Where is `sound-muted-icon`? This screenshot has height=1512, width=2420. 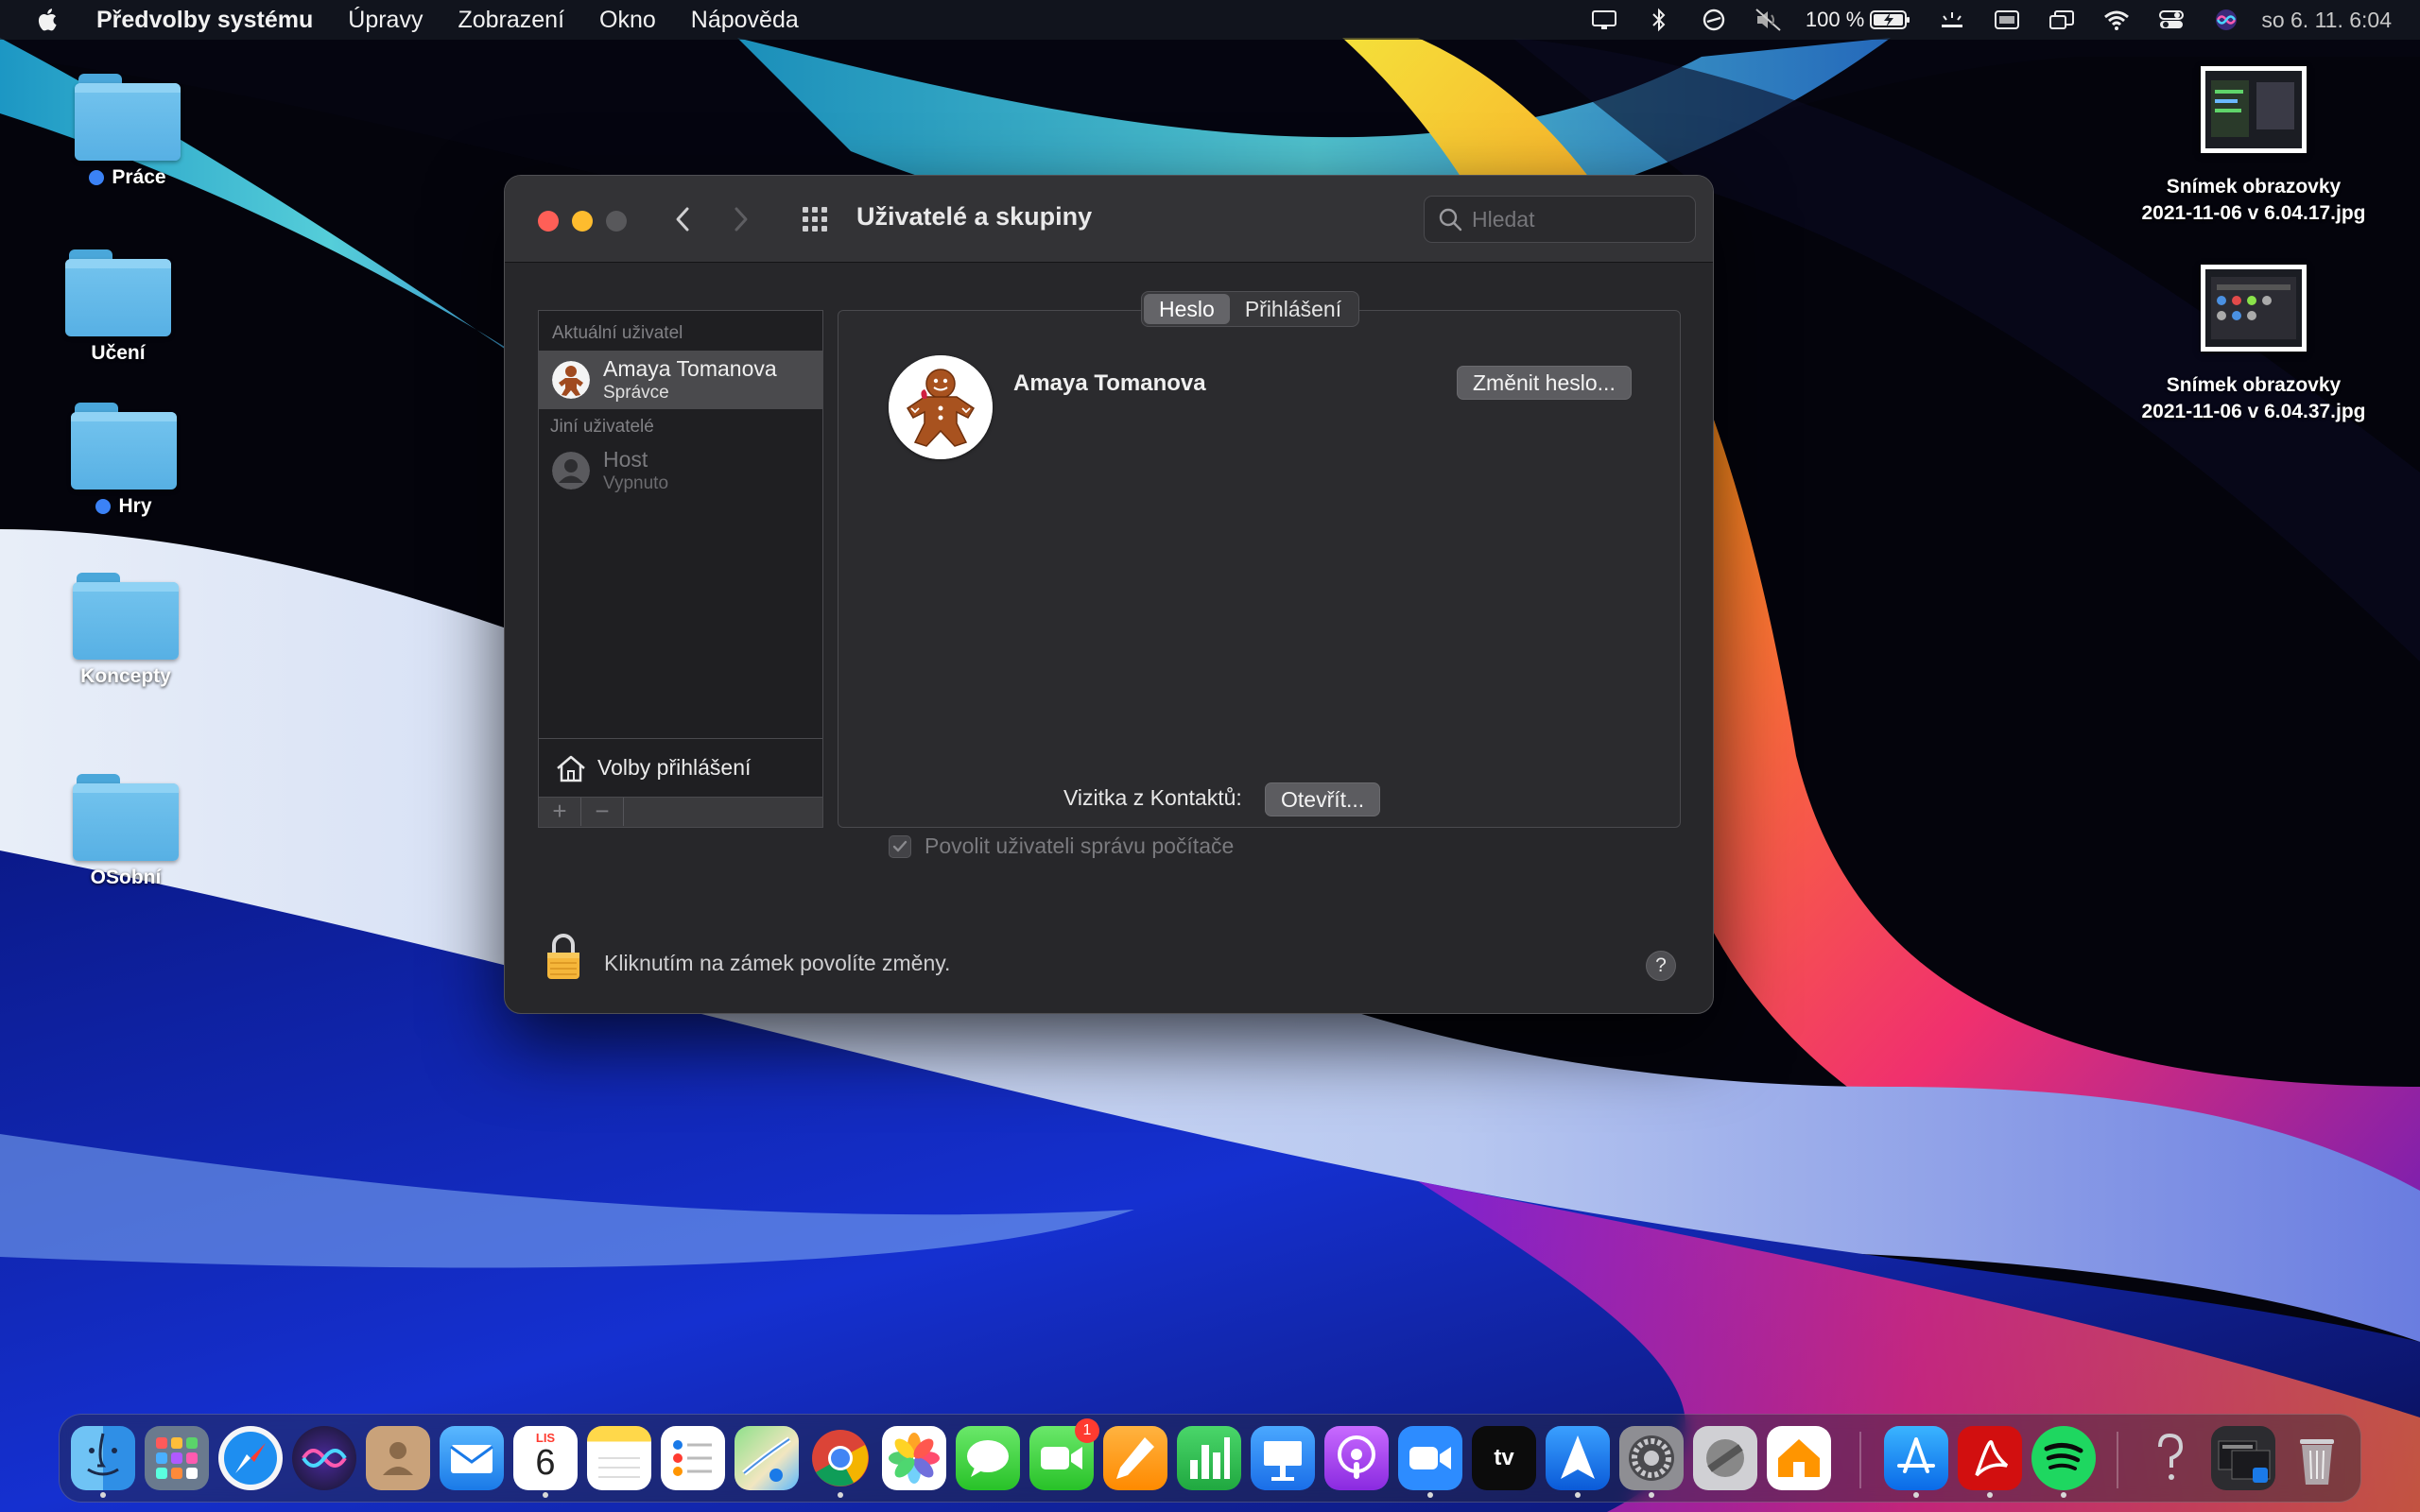 sound-muted-icon is located at coordinates (1768, 20).